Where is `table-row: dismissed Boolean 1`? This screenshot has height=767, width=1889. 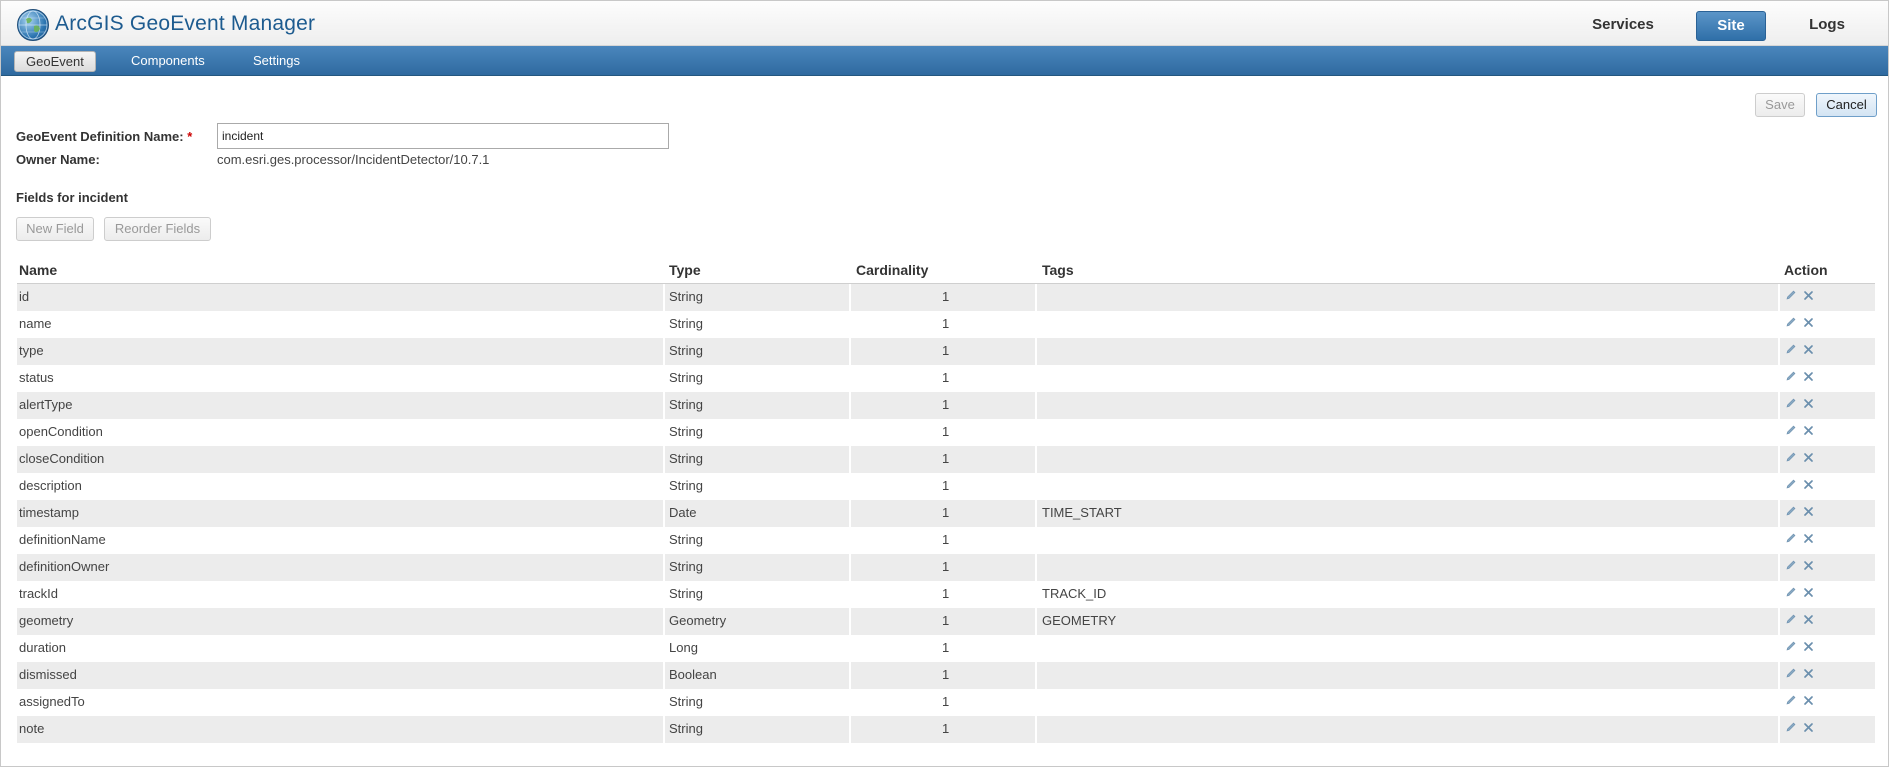
table-row: dismissed Boolean 1 is located at coordinates (946, 675).